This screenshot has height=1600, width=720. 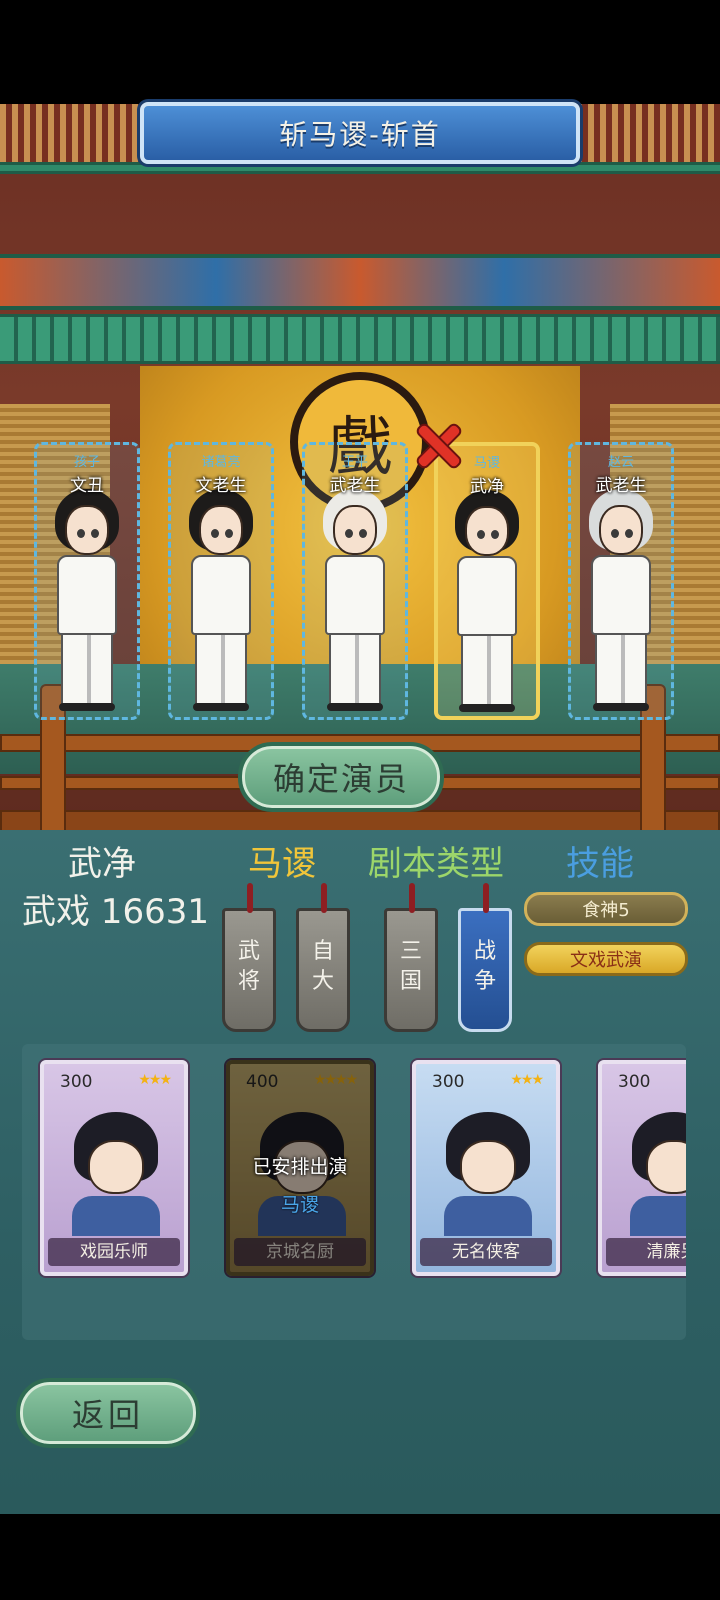 What do you see at coordinates (221, 486) in the screenshot?
I see `role-type: 文老生` at bounding box center [221, 486].